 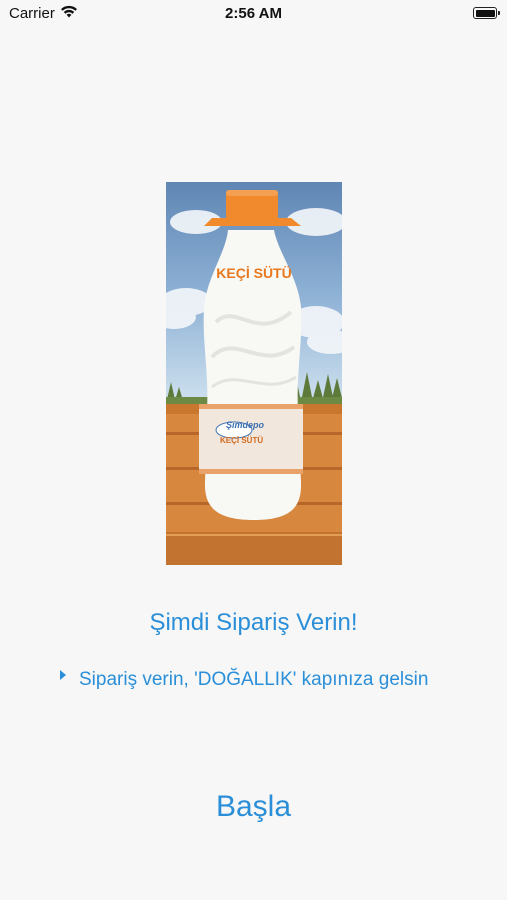 I want to click on status-time: 2:56 AM, so click(x=253, y=13).